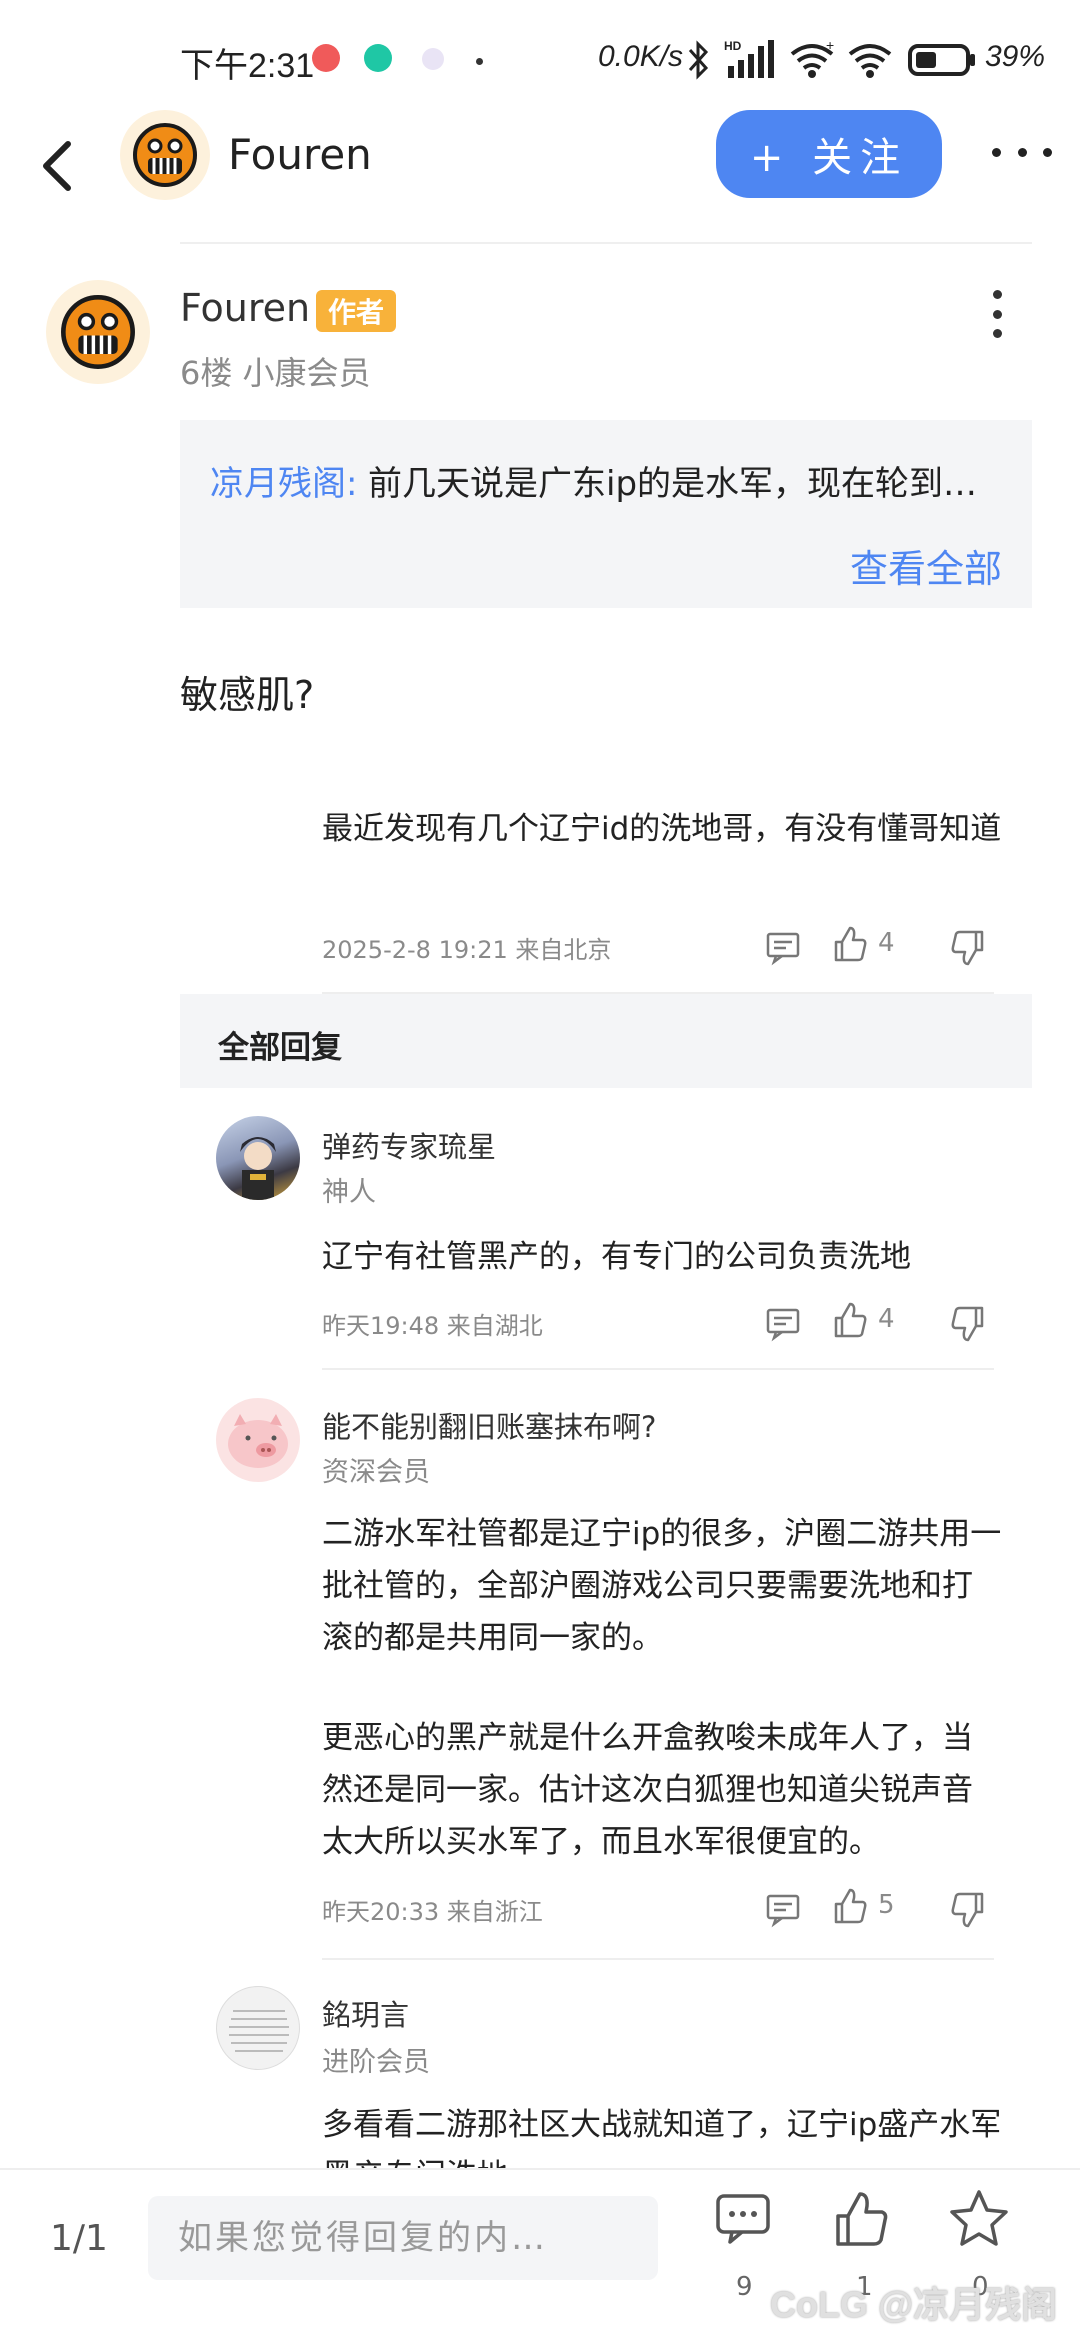 This screenshot has width=1080, height=2340. Describe the element at coordinates (941, 60) in the screenshot. I see `battery-icon` at that location.